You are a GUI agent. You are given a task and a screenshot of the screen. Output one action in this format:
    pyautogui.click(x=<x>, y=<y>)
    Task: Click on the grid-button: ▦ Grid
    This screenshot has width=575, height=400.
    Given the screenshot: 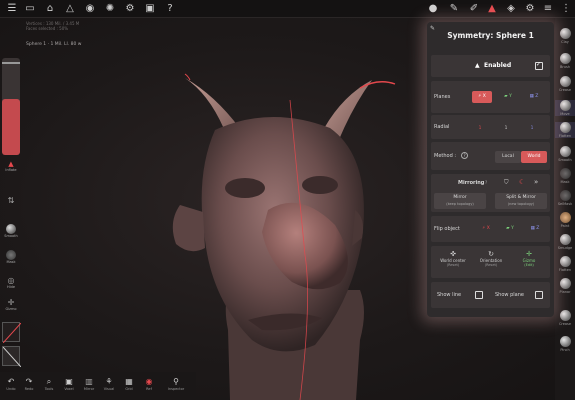 What is the action you would take?
    pyautogui.click(x=129, y=383)
    